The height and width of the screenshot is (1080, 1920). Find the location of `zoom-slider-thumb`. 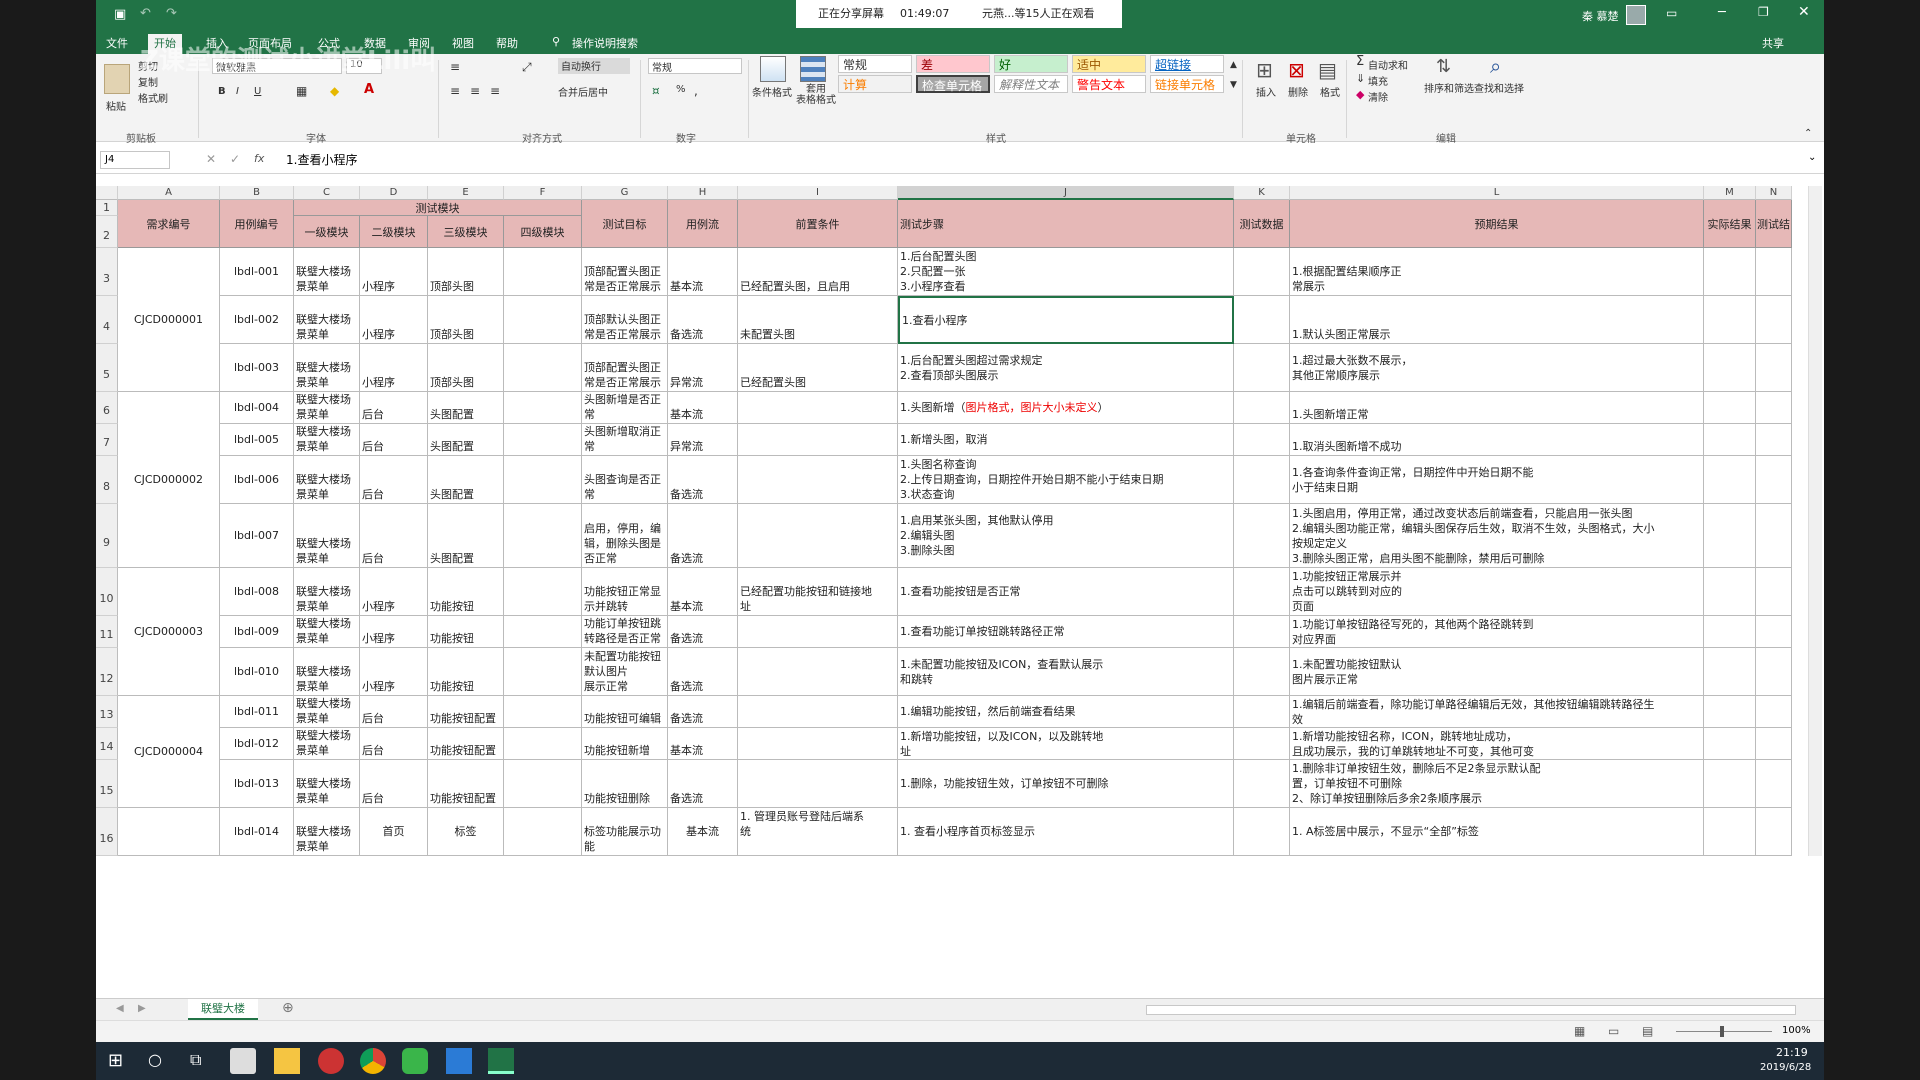

zoom-slider-thumb is located at coordinates (1722, 1031).